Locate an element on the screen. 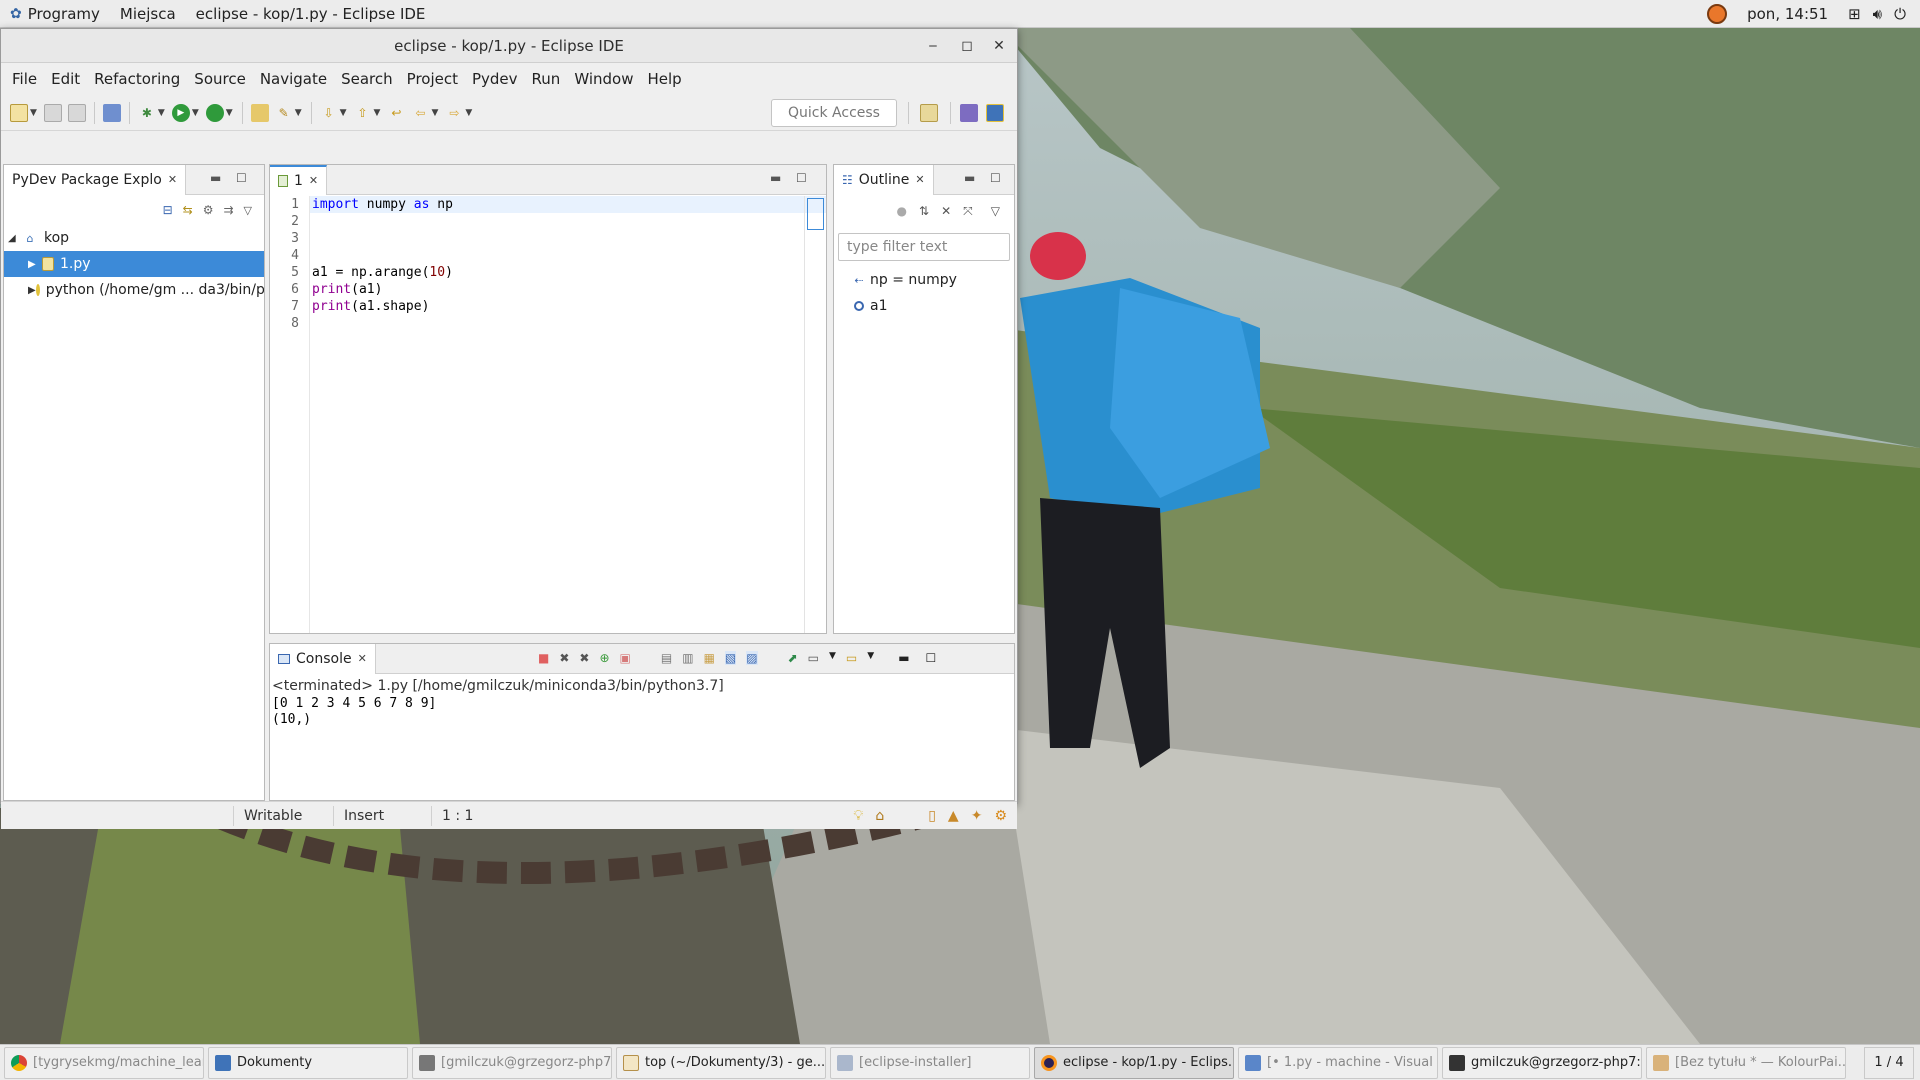 The height and width of the screenshot is (1080, 1920). expand-all-icon: ⤧ is located at coordinates (968, 211).